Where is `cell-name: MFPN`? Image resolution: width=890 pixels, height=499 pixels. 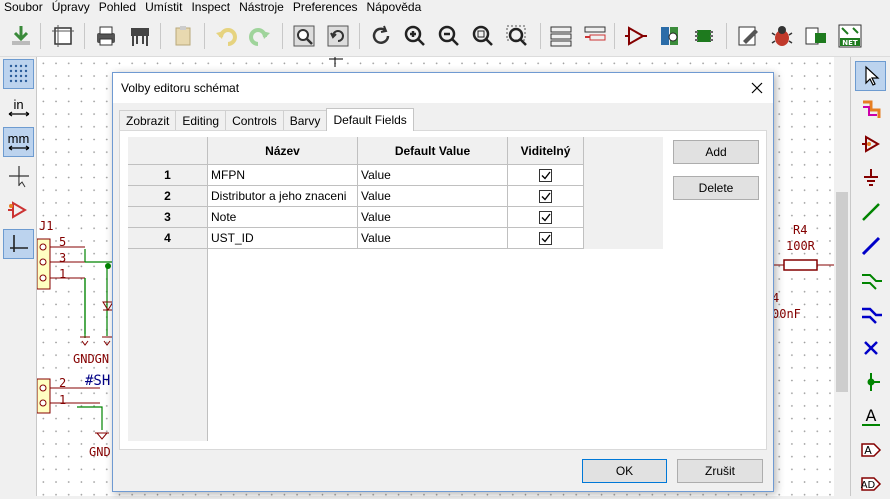 cell-name: MFPN is located at coordinates (283, 175).